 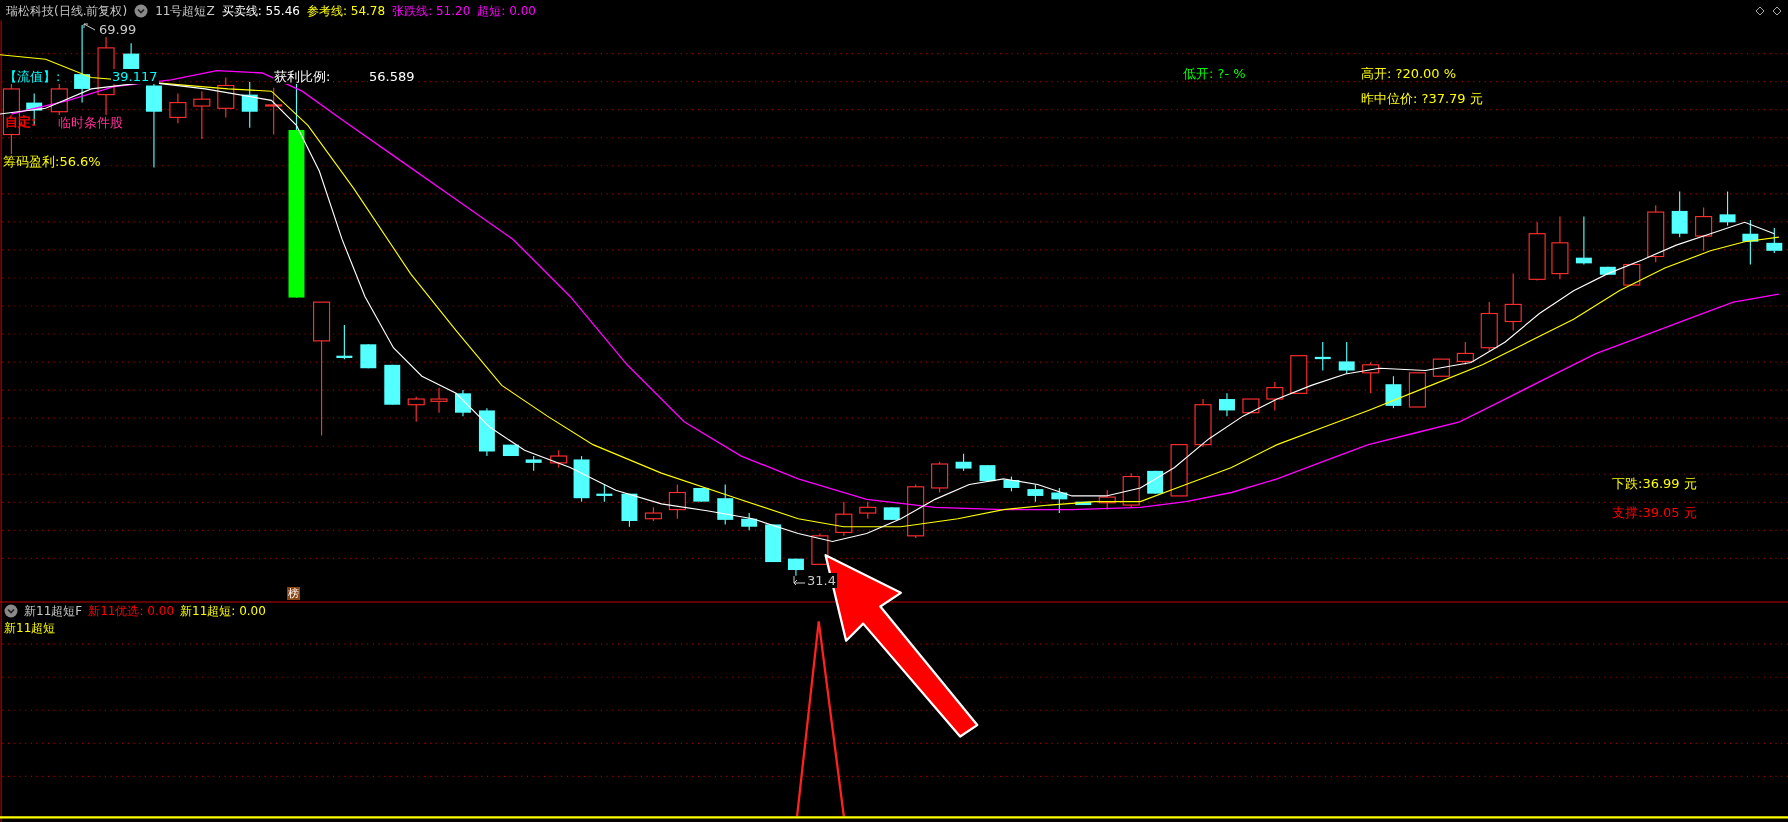 What do you see at coordinates (1654, 483) in the screenshot?
I see `chart-label: 下跌:36.99 元` at bounding box center [1654, 483].